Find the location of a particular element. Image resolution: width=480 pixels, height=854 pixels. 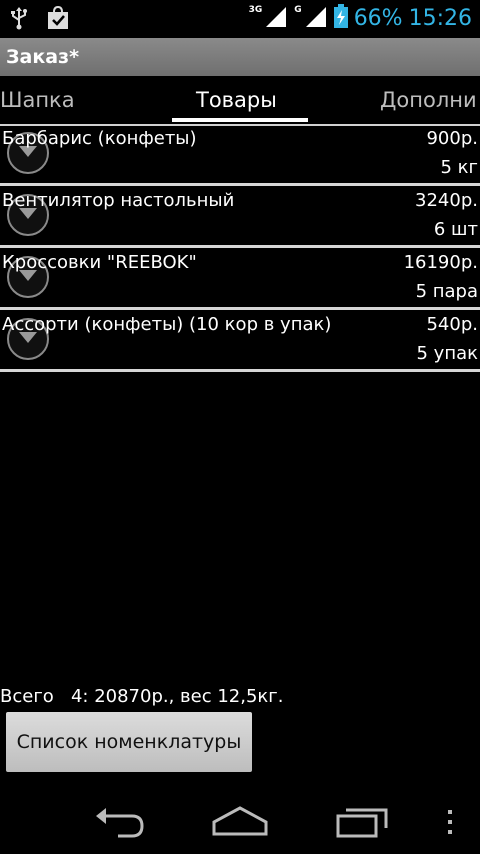

title-bar: Заказ* is located at coordinates (240, 57).